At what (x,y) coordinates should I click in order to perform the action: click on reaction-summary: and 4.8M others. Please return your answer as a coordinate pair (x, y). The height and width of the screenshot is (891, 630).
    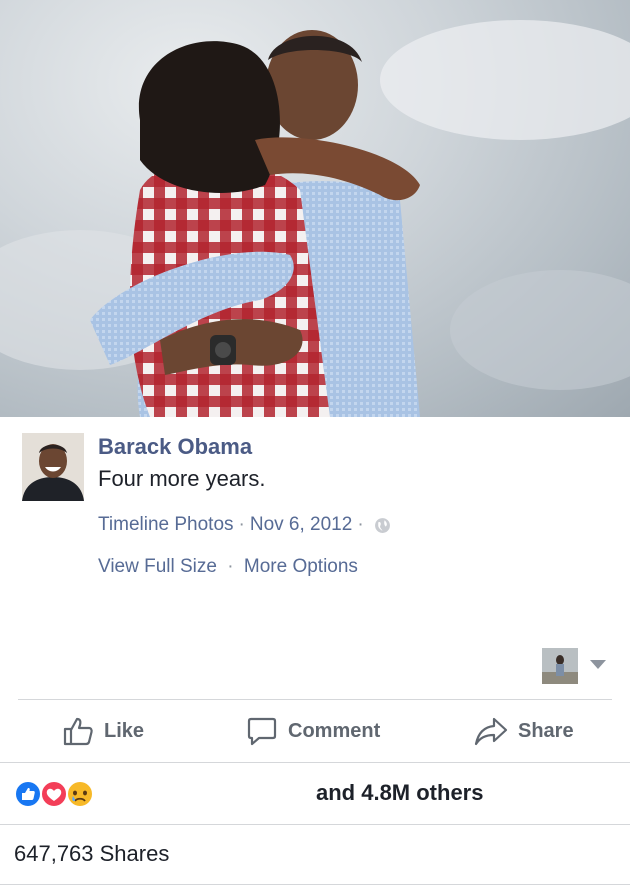
    Looking at the image, I should click on (399, 793).